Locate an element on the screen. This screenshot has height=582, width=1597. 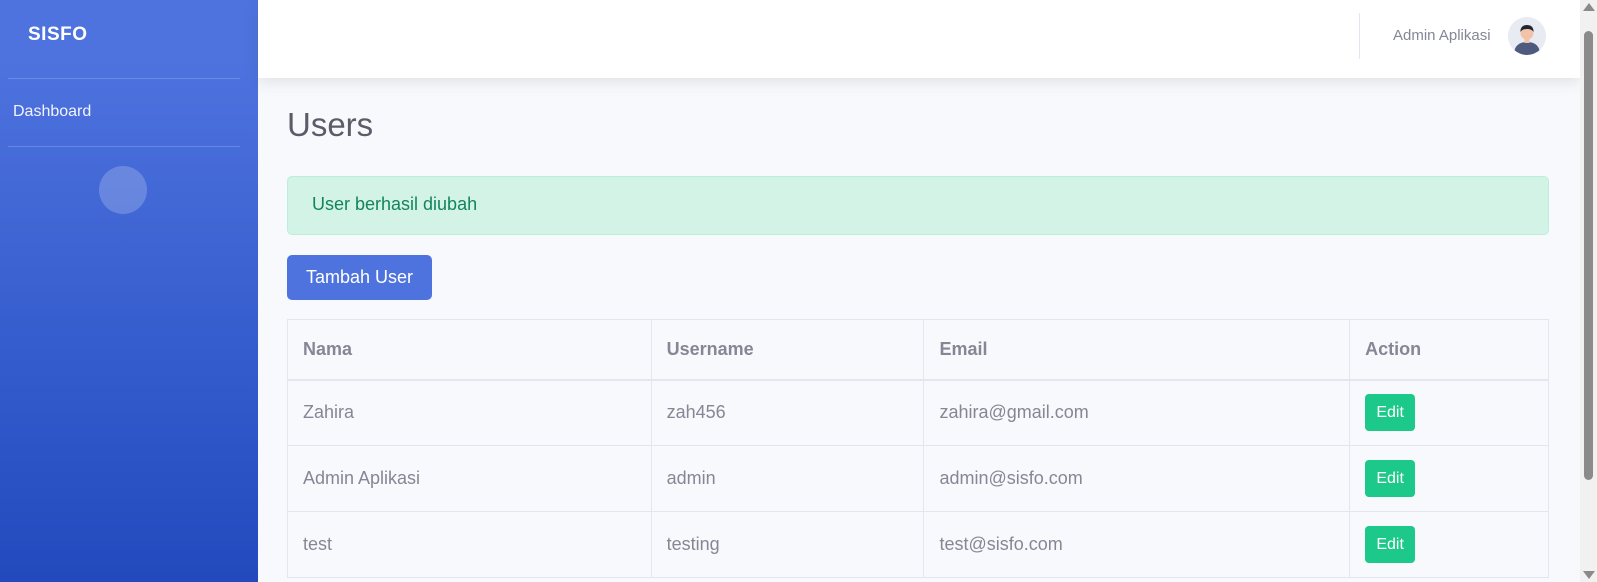
table-row: test testing test@sisfo.com Edit is located at coordinates (918, 544).